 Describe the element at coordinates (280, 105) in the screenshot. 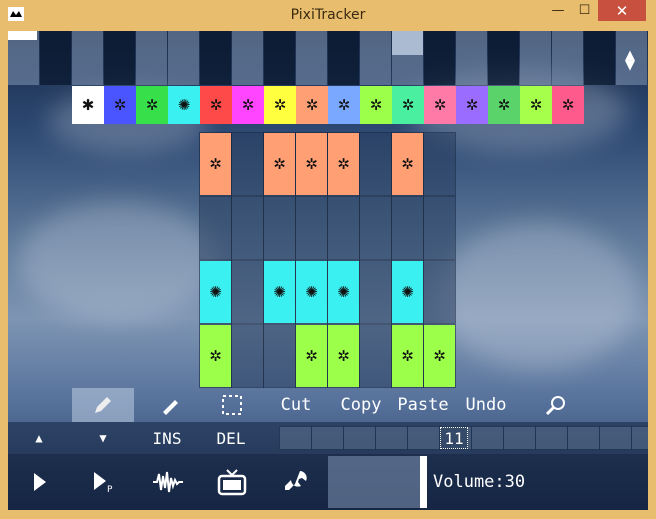

I see `instrument-7-icon: ✲` at that location.